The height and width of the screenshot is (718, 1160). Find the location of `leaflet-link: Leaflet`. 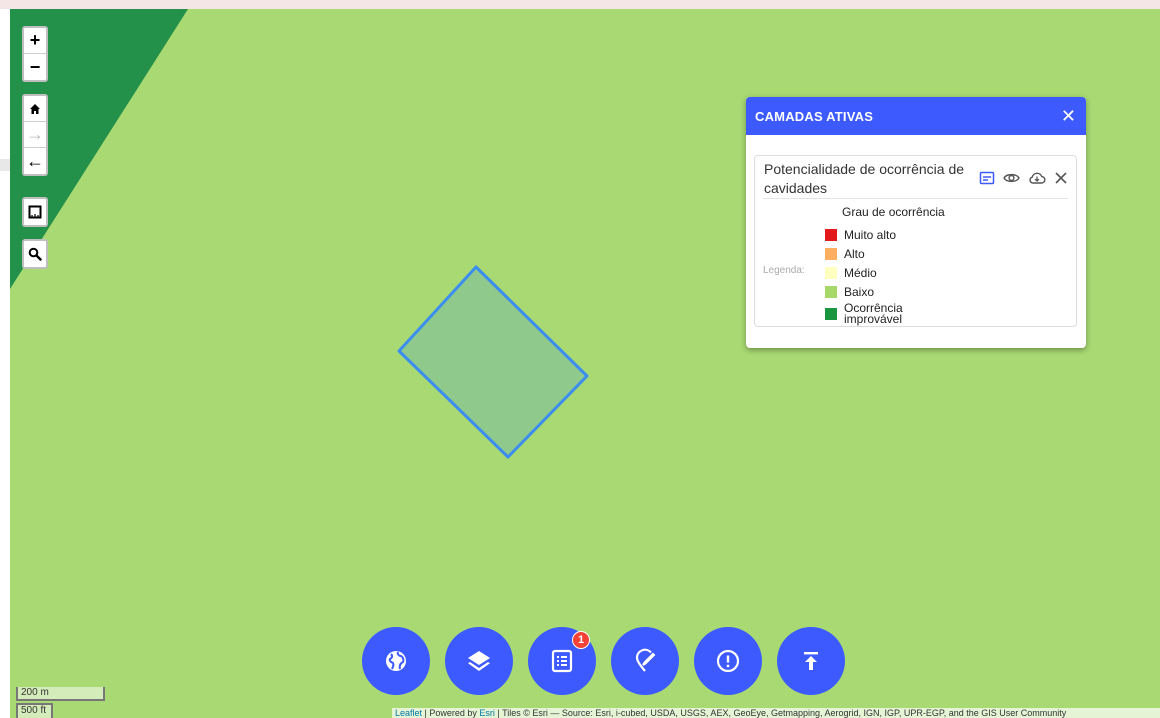

leaflet-link: Leaflet is located at coordinates (408, 713).